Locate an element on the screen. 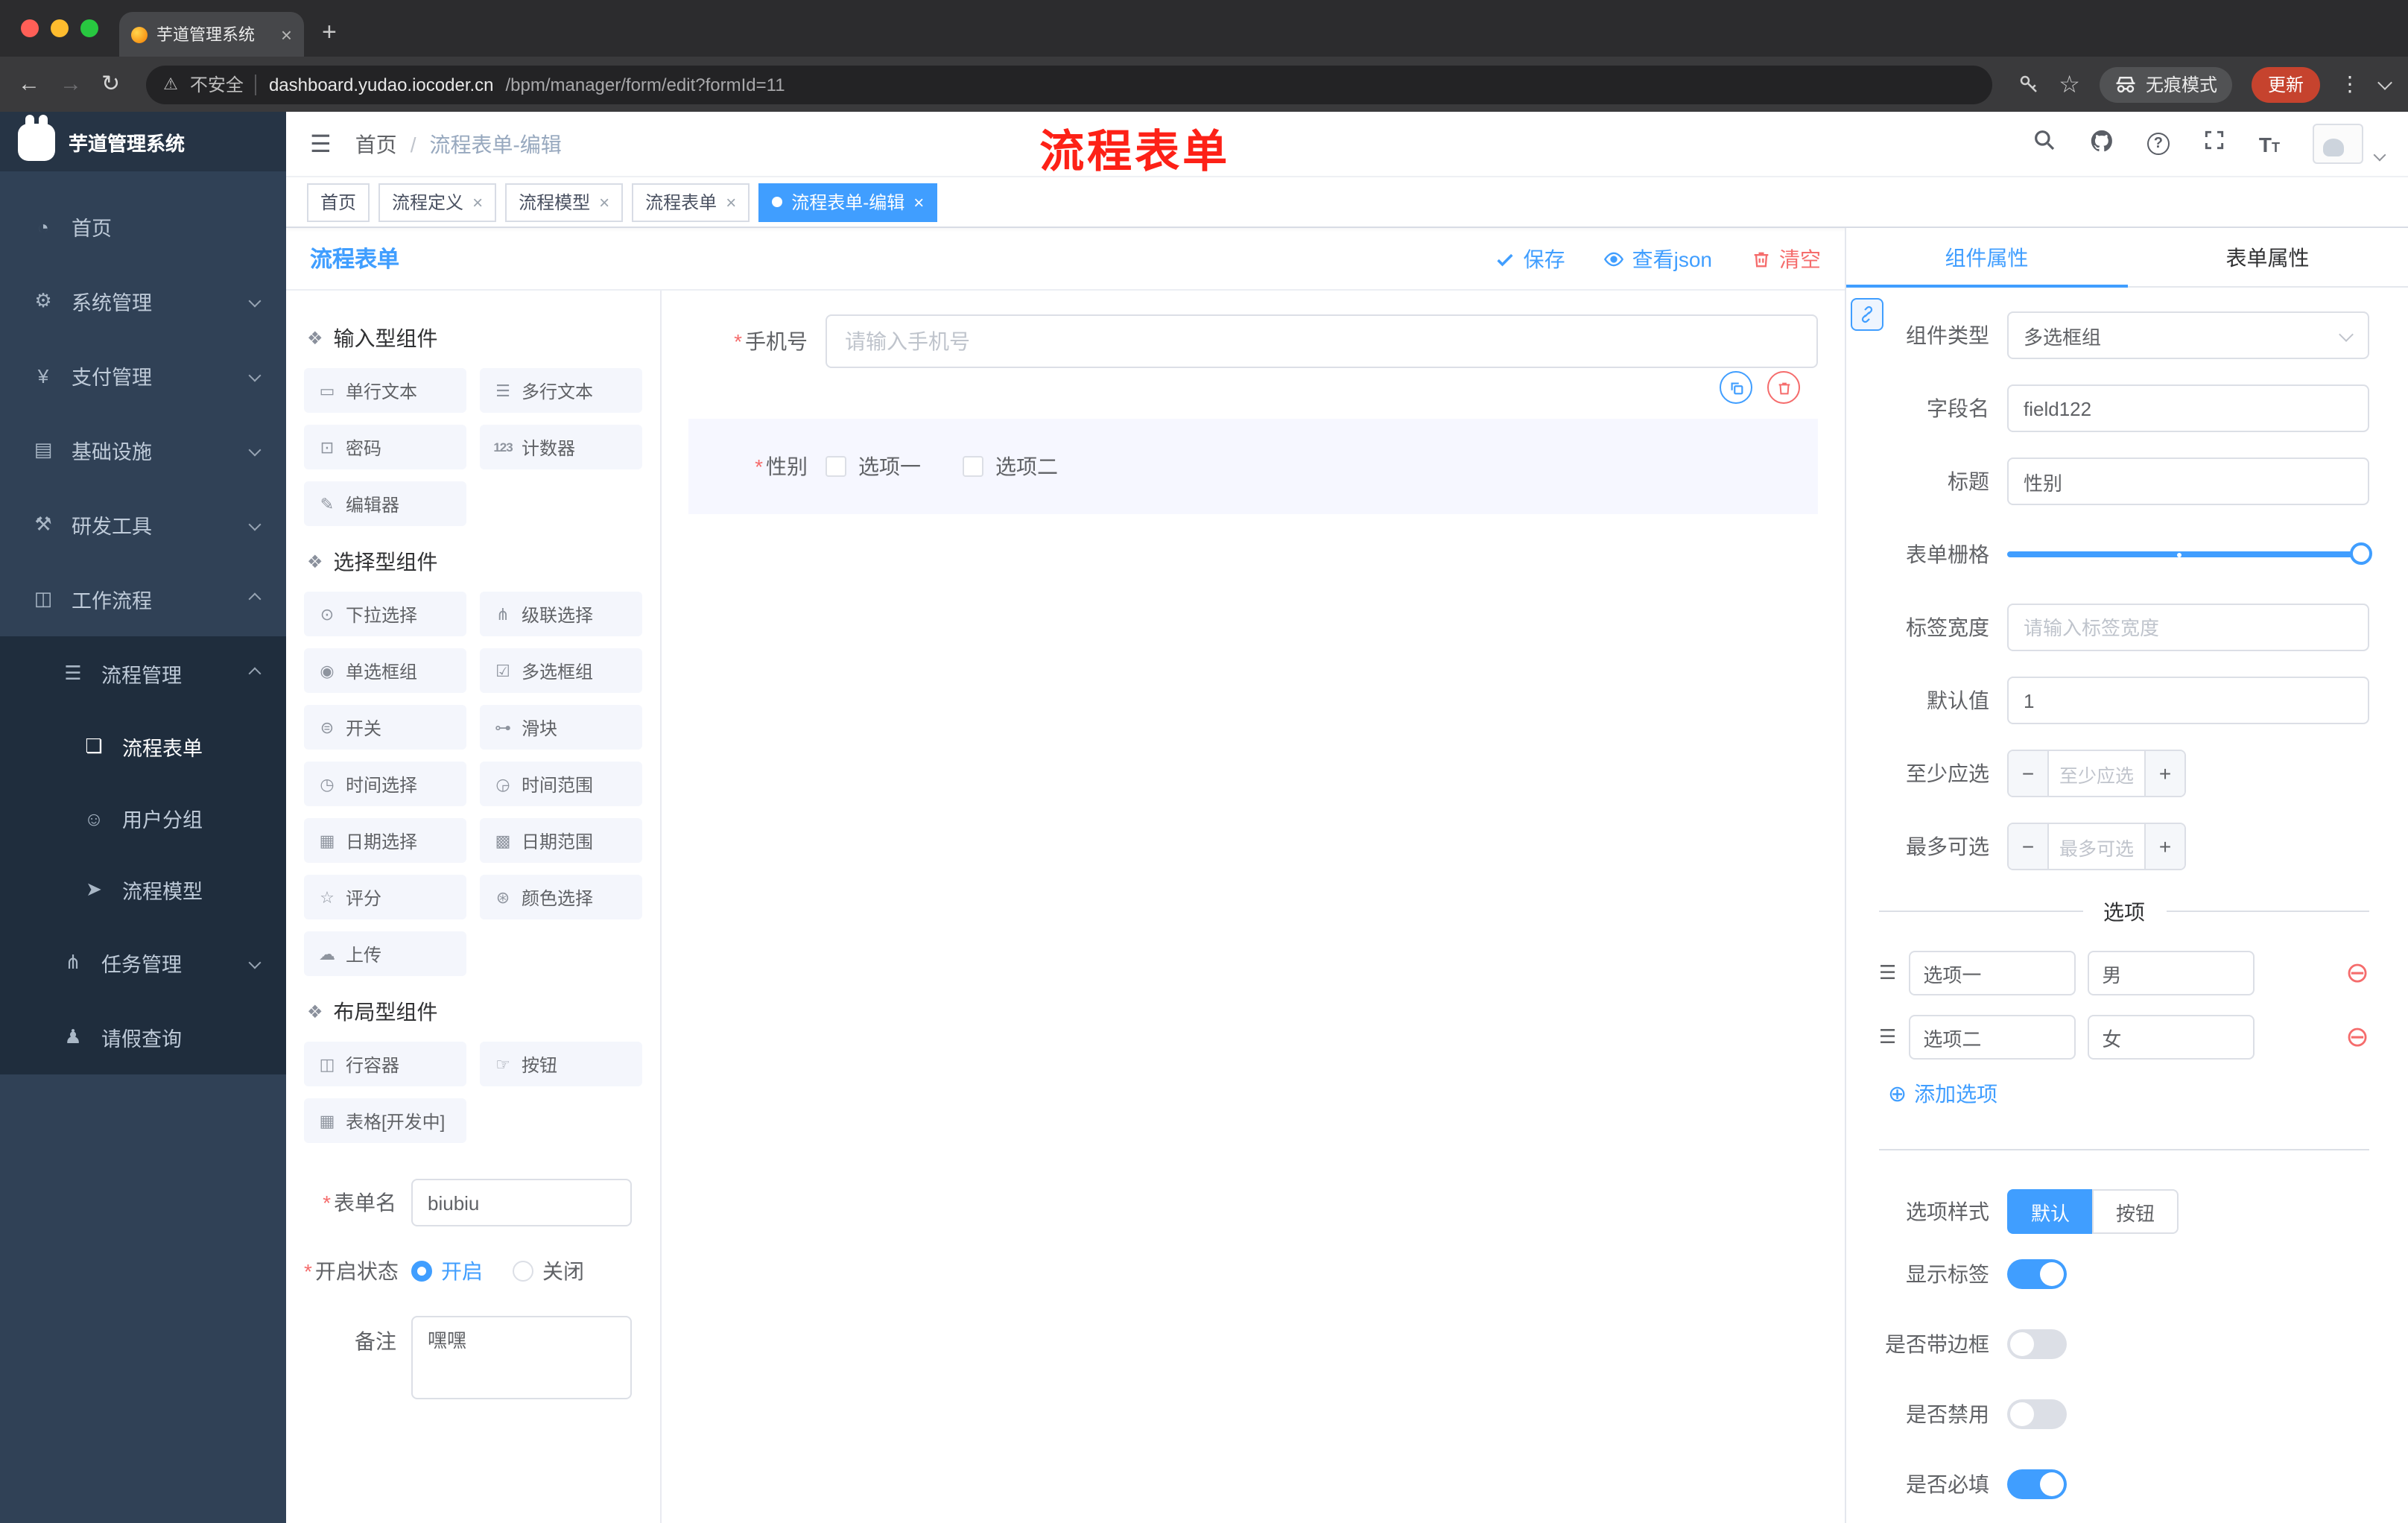 The image size is (2408, 1523). close-window-button is located at coordinates (30, 28).